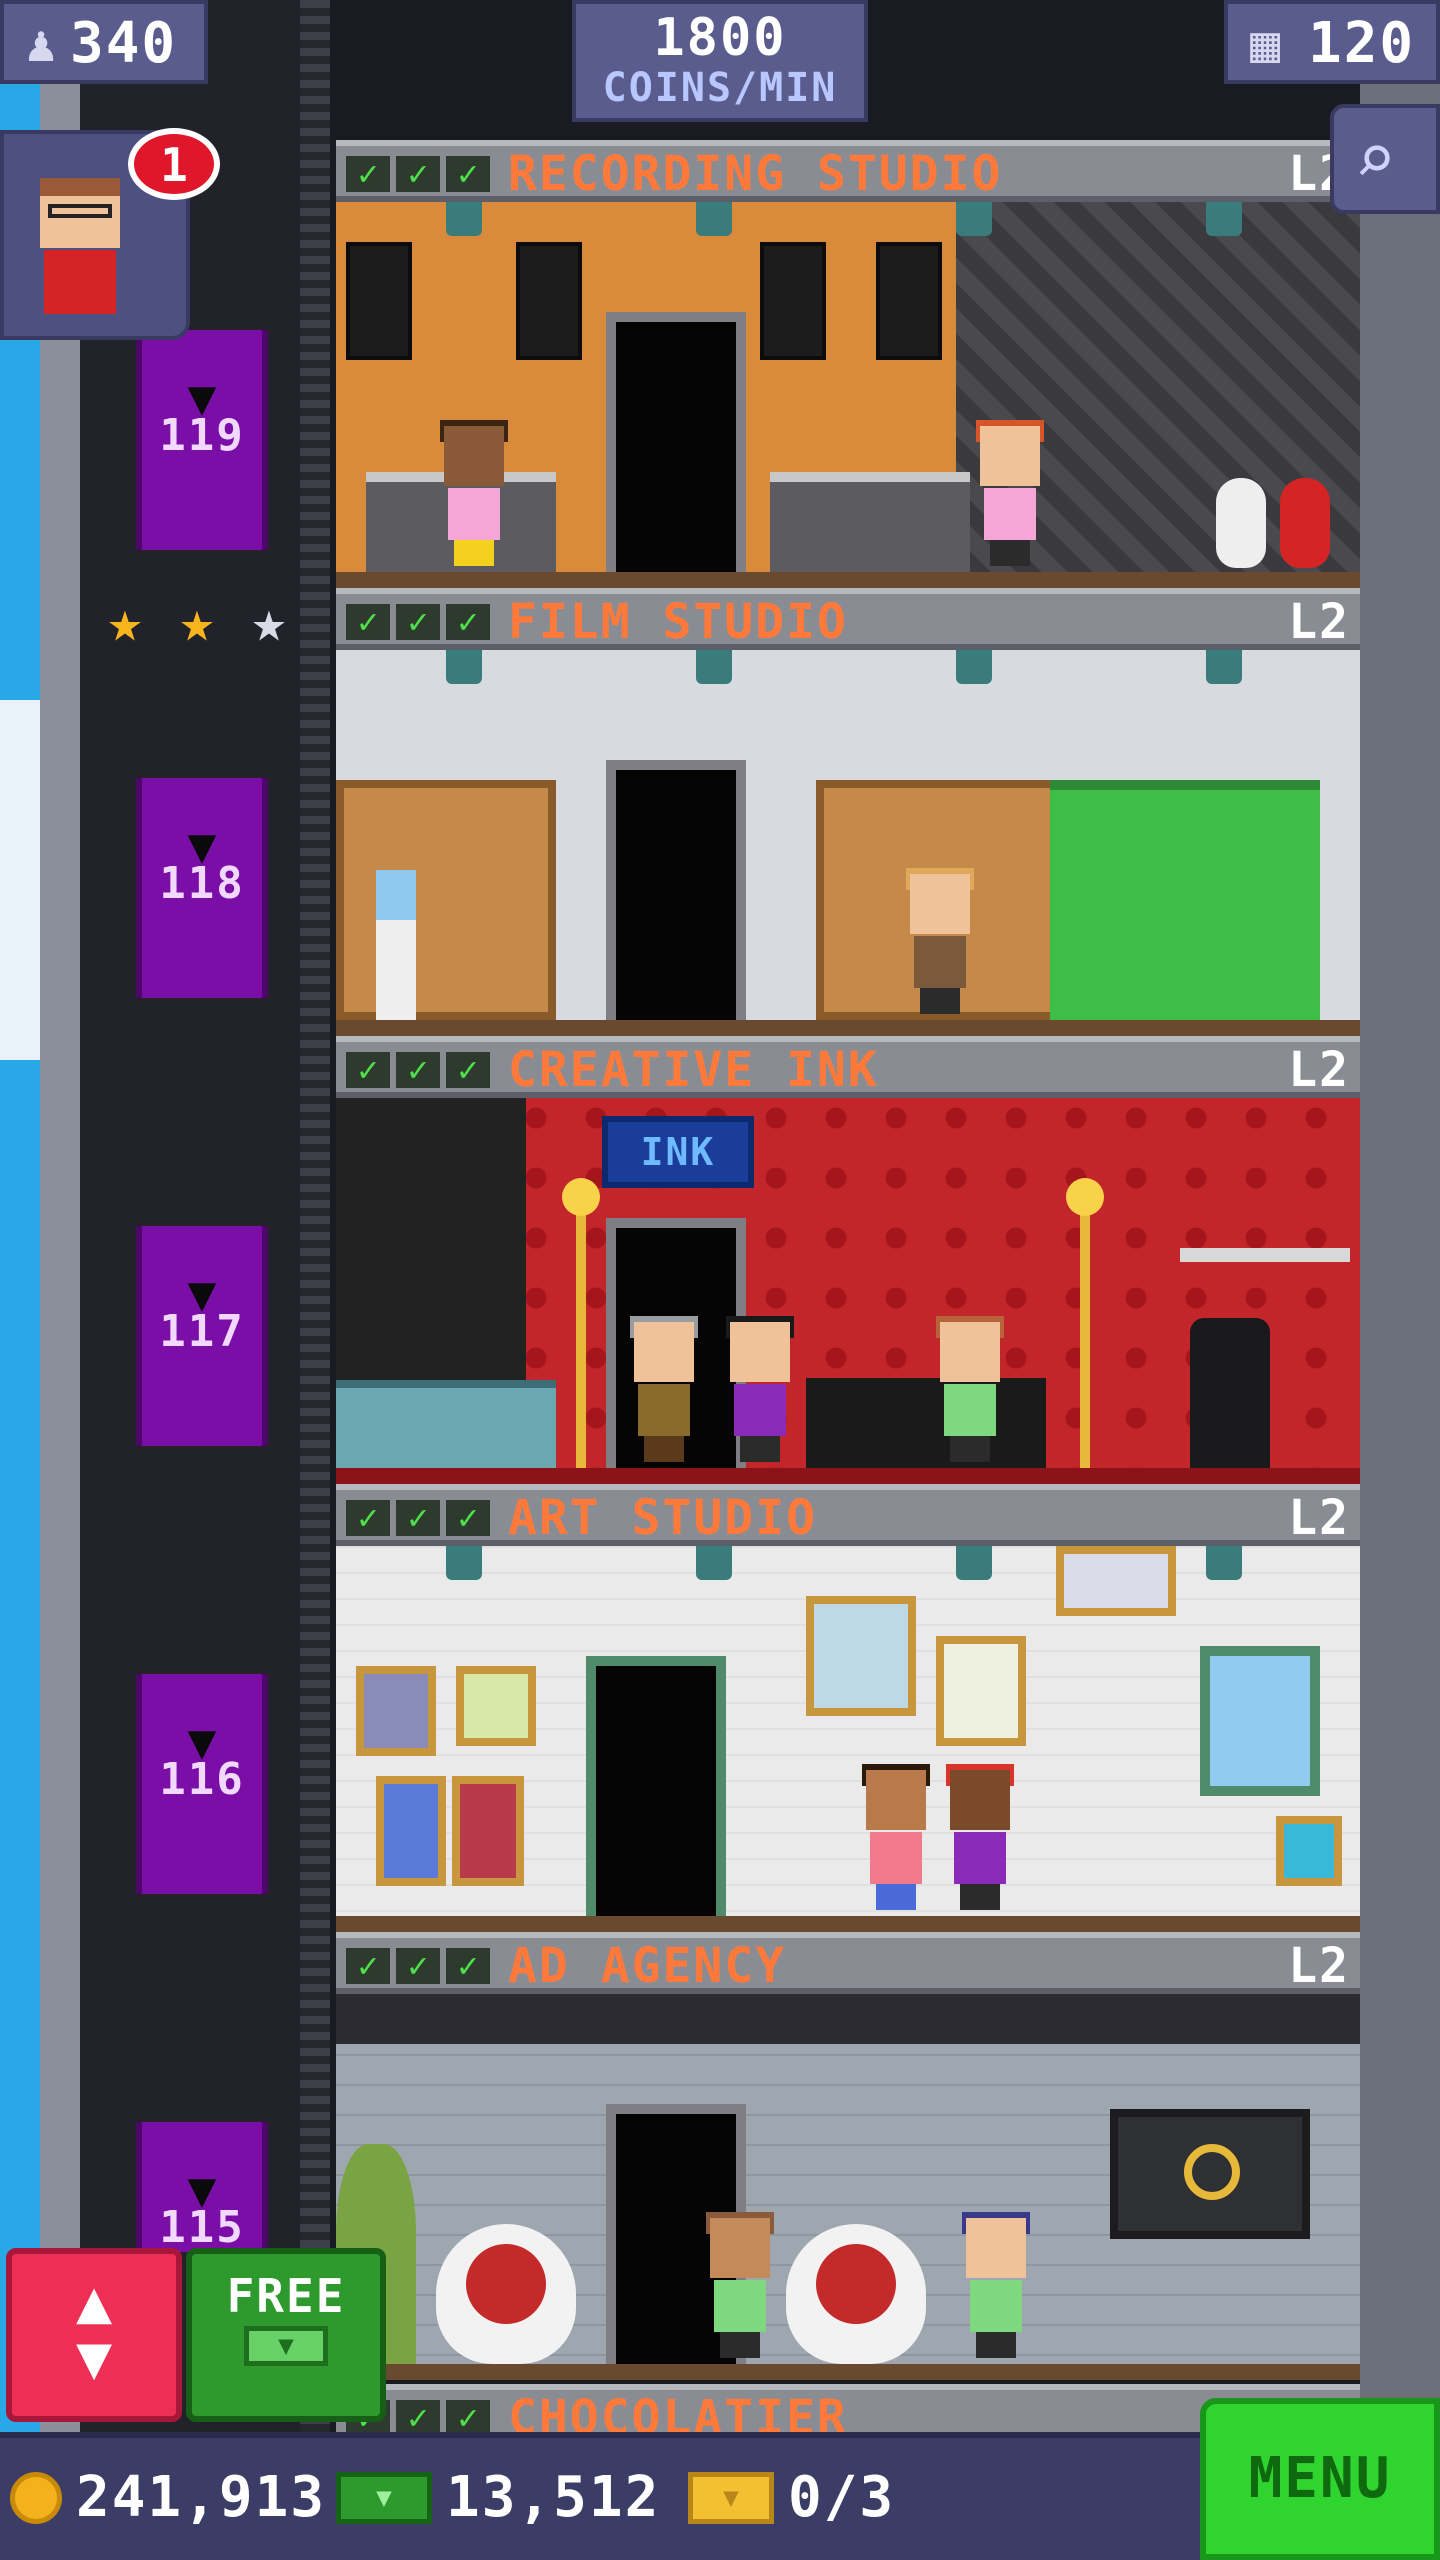  I want to click on ticket-icon: ▼, so click(731, 2498).